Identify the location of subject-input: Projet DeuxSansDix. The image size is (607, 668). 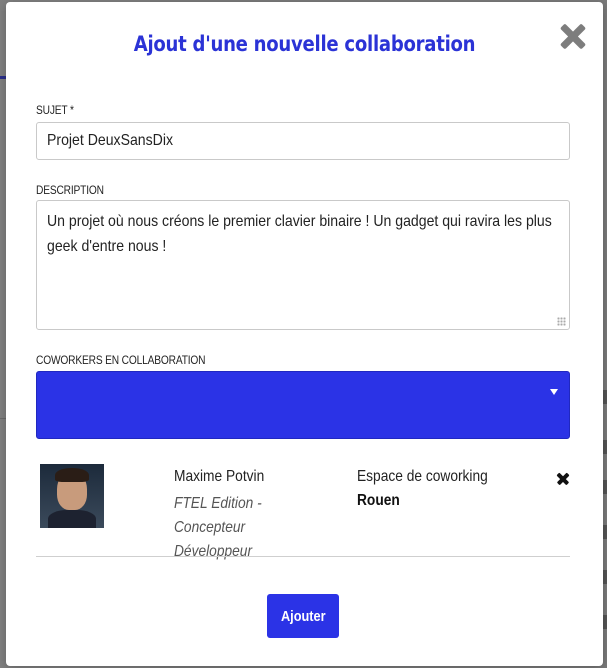
(303, 141).